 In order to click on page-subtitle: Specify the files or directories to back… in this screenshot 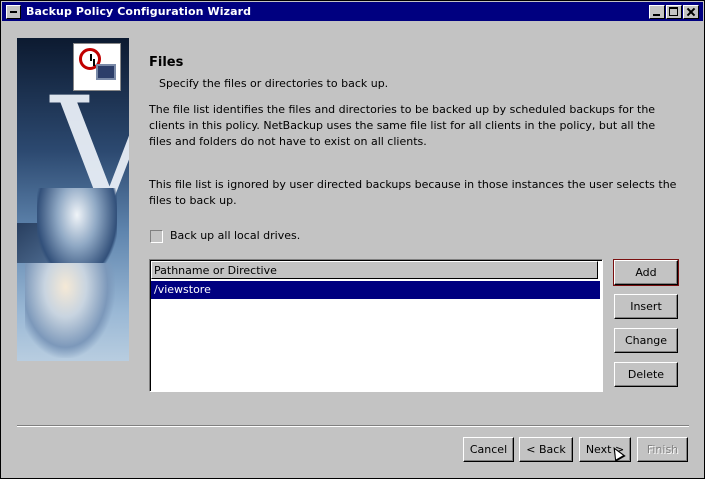, I will do `click(274, 83)`.